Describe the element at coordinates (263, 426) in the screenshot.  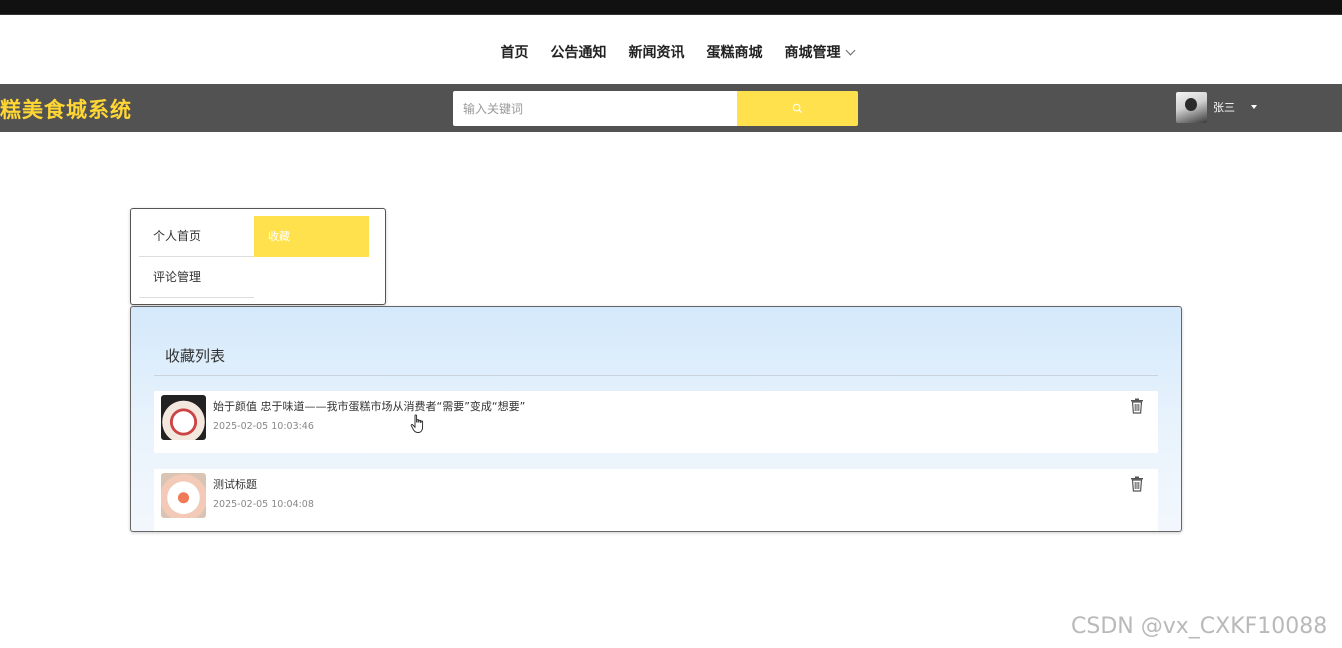
I see `favorite-time: 2025-02-05 10:03:46` at that location.